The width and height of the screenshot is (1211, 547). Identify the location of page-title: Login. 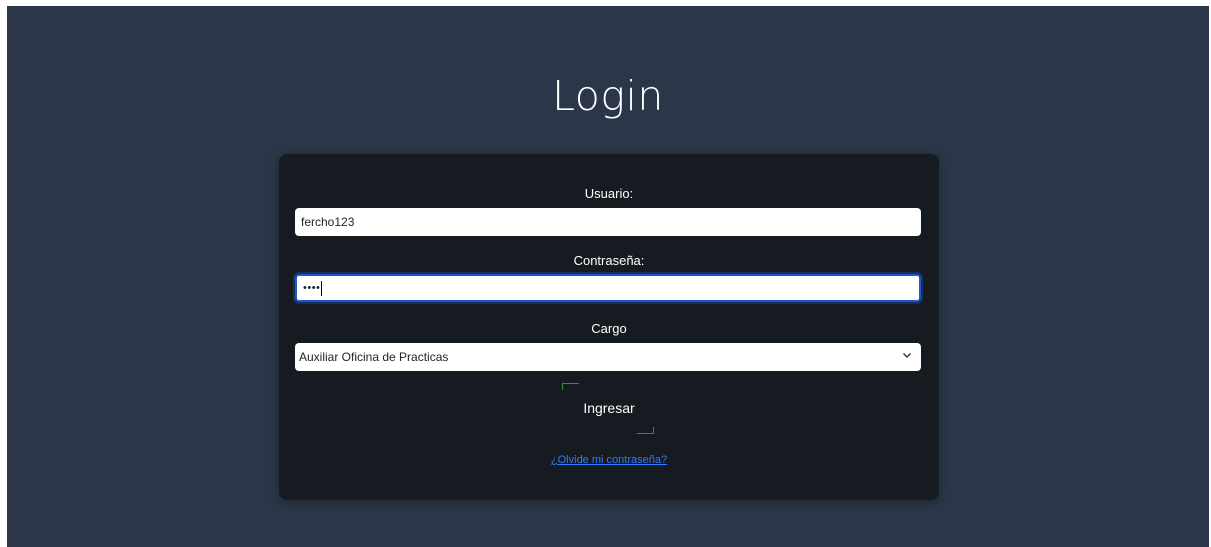
(608, 96).